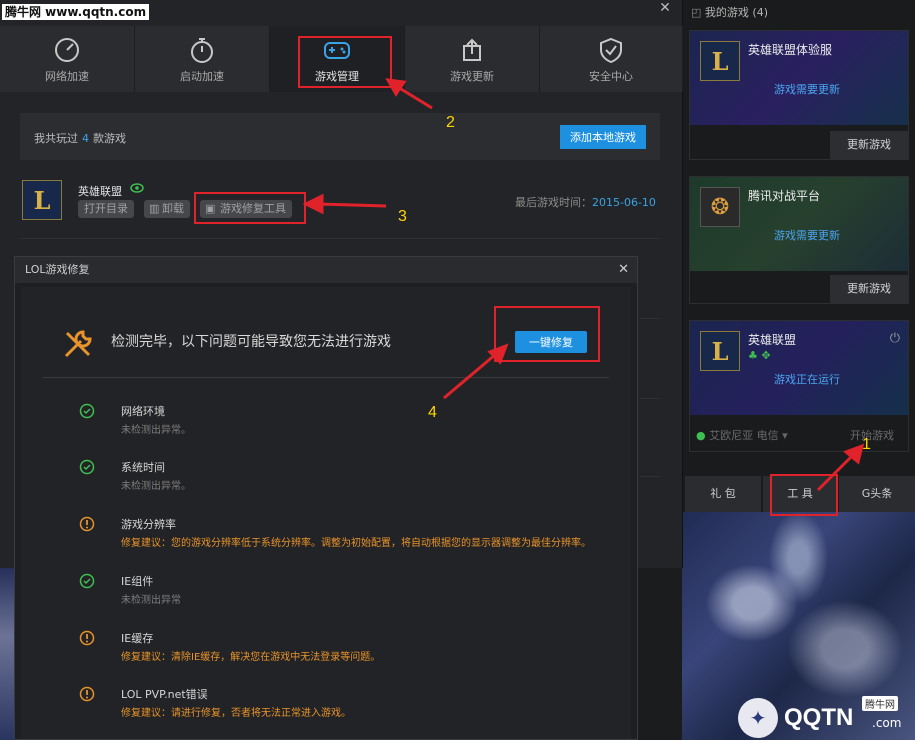 This screenshot has width=915, height=740. Describe the element at coordinates (402, 216) in the screenshot. I see `annotation-label-3: 3` at that location.